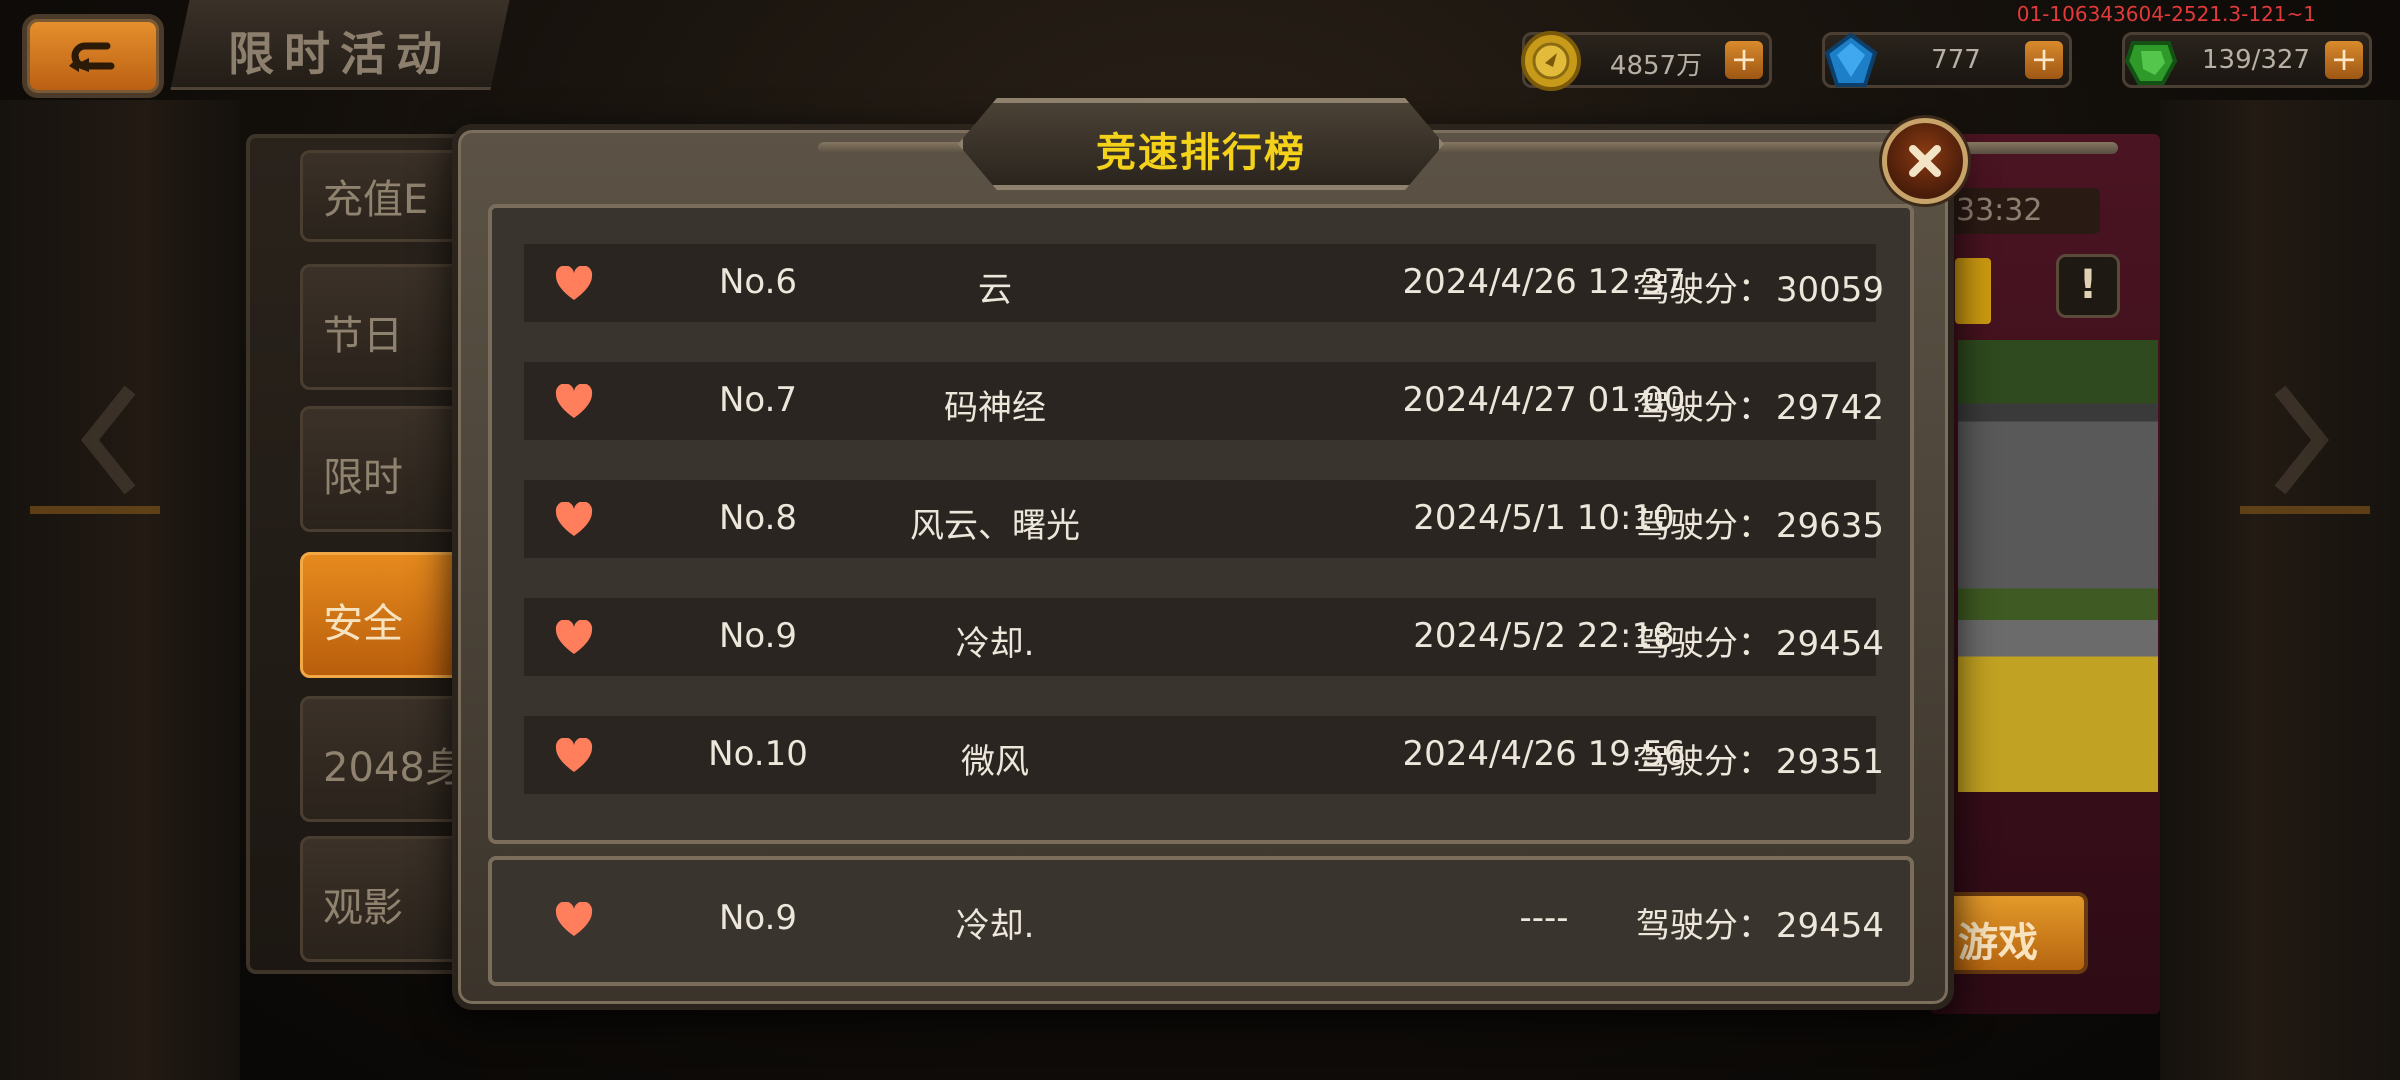  I want to click on leaderboard-row: No.6 云 2024/4/26 12:37 驾驶分： 30059, so click(1204, 283).